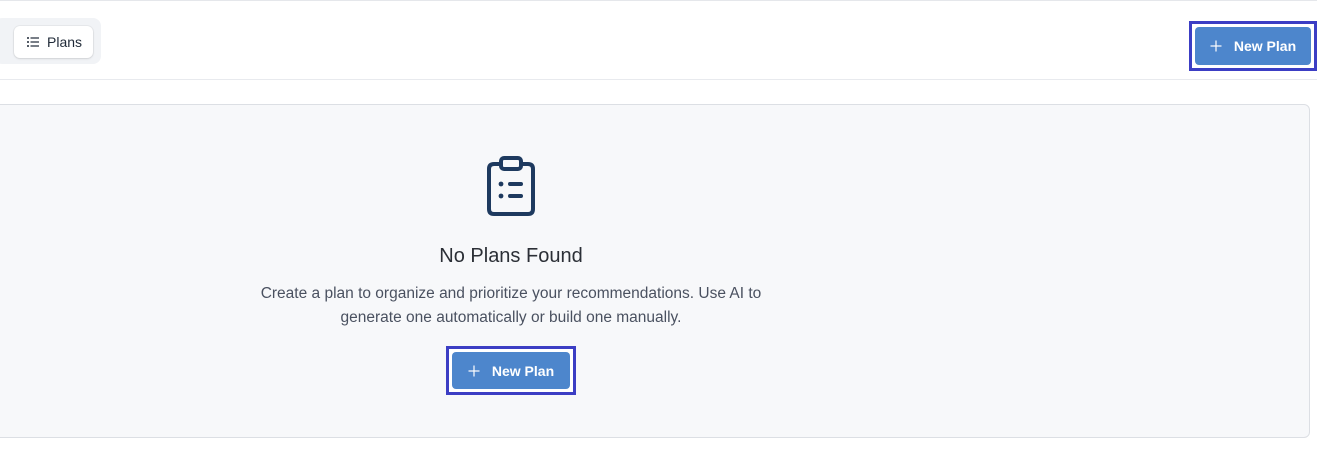  I want to click on empty-new-plan-button-label: New Plan, so click(523, 370).